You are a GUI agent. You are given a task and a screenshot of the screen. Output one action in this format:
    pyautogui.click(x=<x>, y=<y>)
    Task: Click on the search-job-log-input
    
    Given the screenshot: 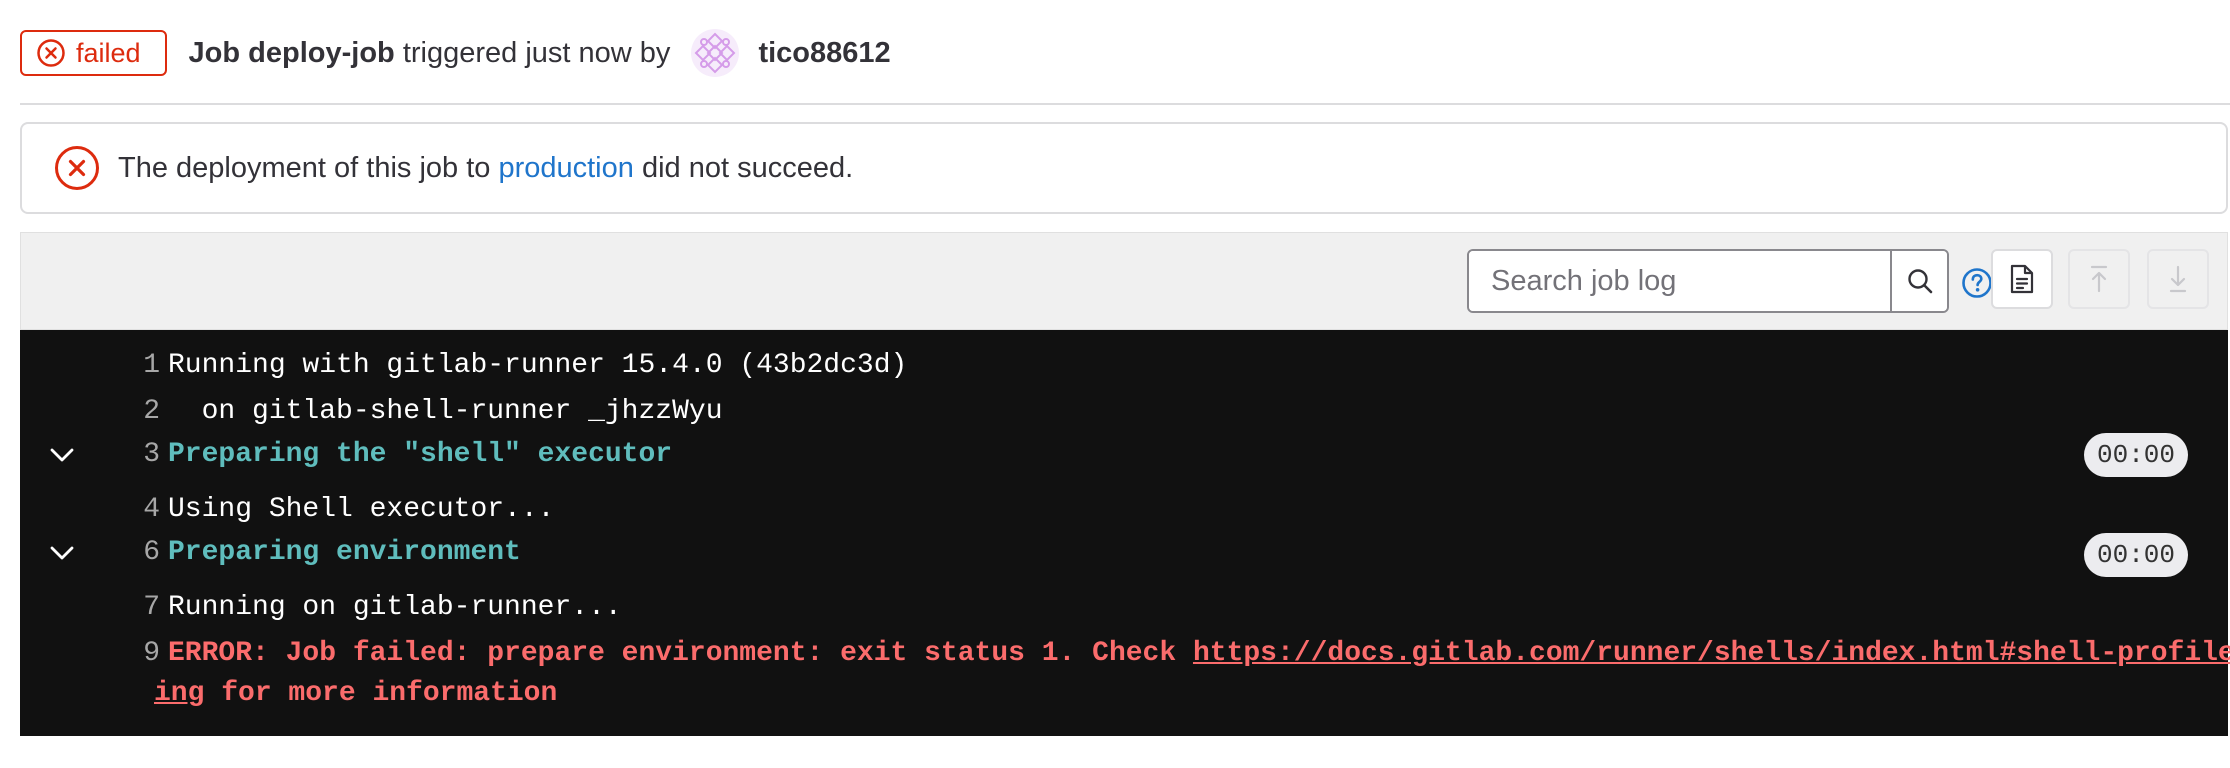 What is the action you would take?
    pyautogui.click(x=1679, y=281)
    